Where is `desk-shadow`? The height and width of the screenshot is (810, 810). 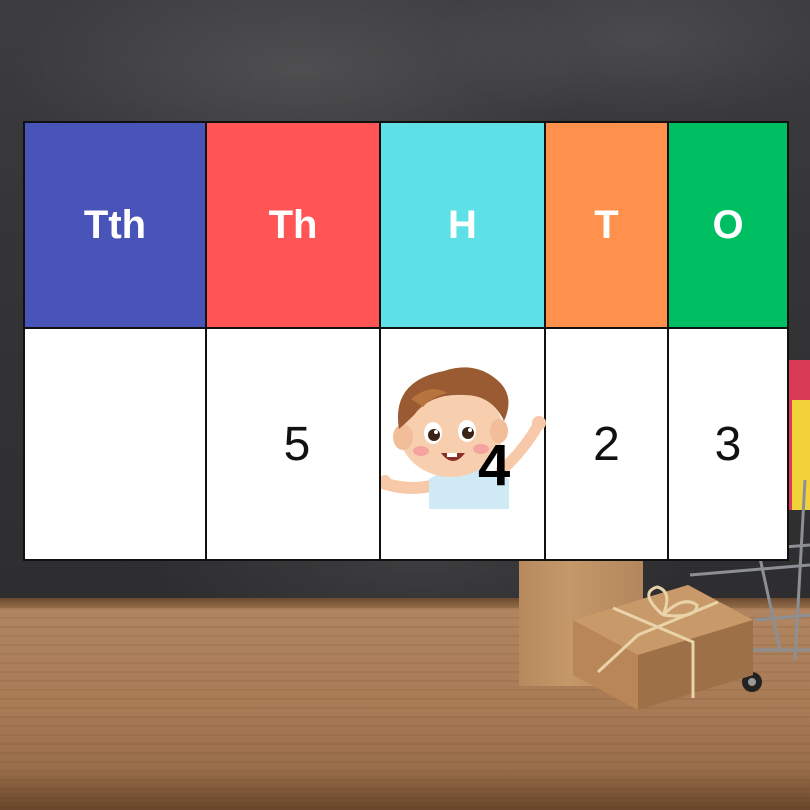
desk-shadow is located at coordinates (405, 790).